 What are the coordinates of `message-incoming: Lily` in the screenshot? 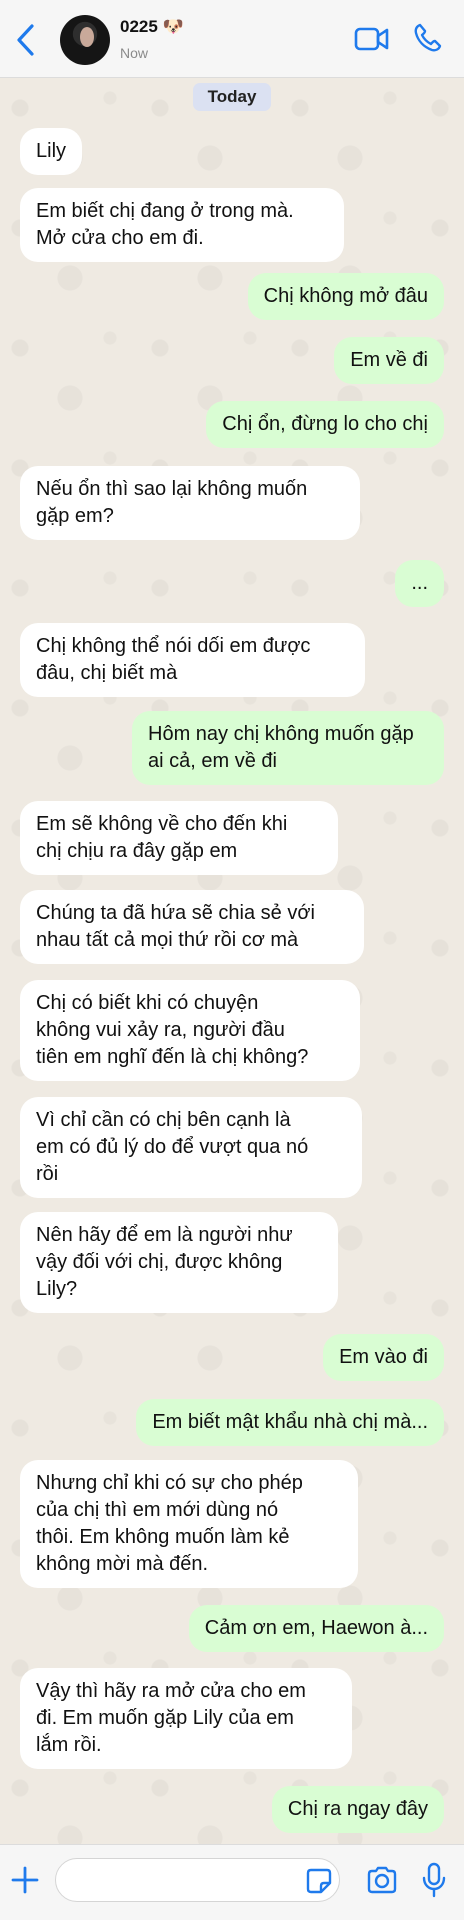 It's located at (51, 151).